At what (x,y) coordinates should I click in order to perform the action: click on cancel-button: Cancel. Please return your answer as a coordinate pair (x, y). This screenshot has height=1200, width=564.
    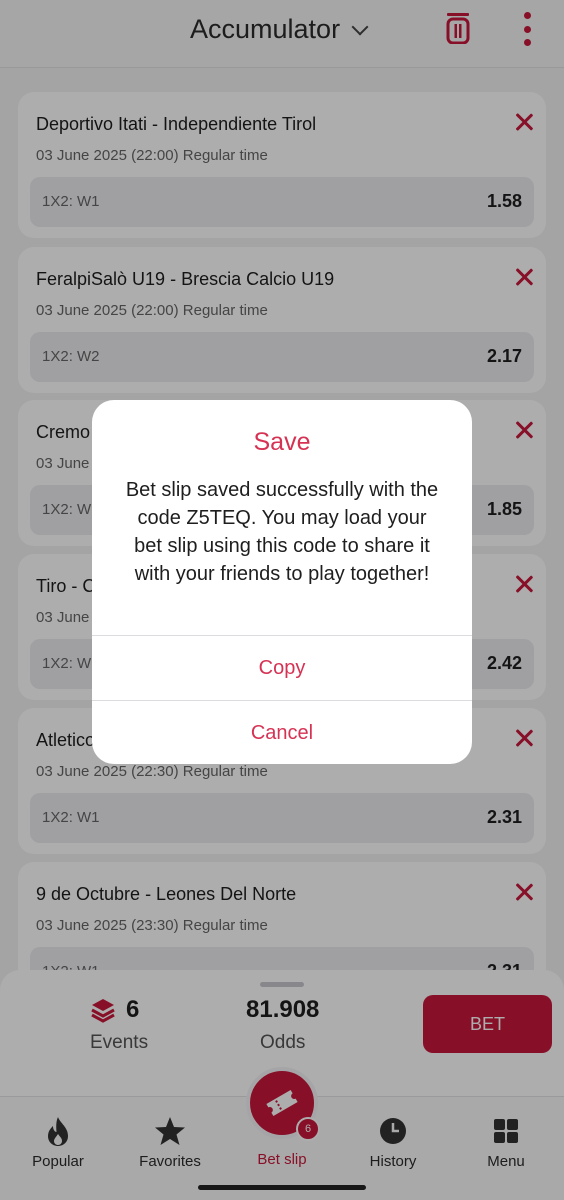
    Looking at the image, I should click on (282, 732).